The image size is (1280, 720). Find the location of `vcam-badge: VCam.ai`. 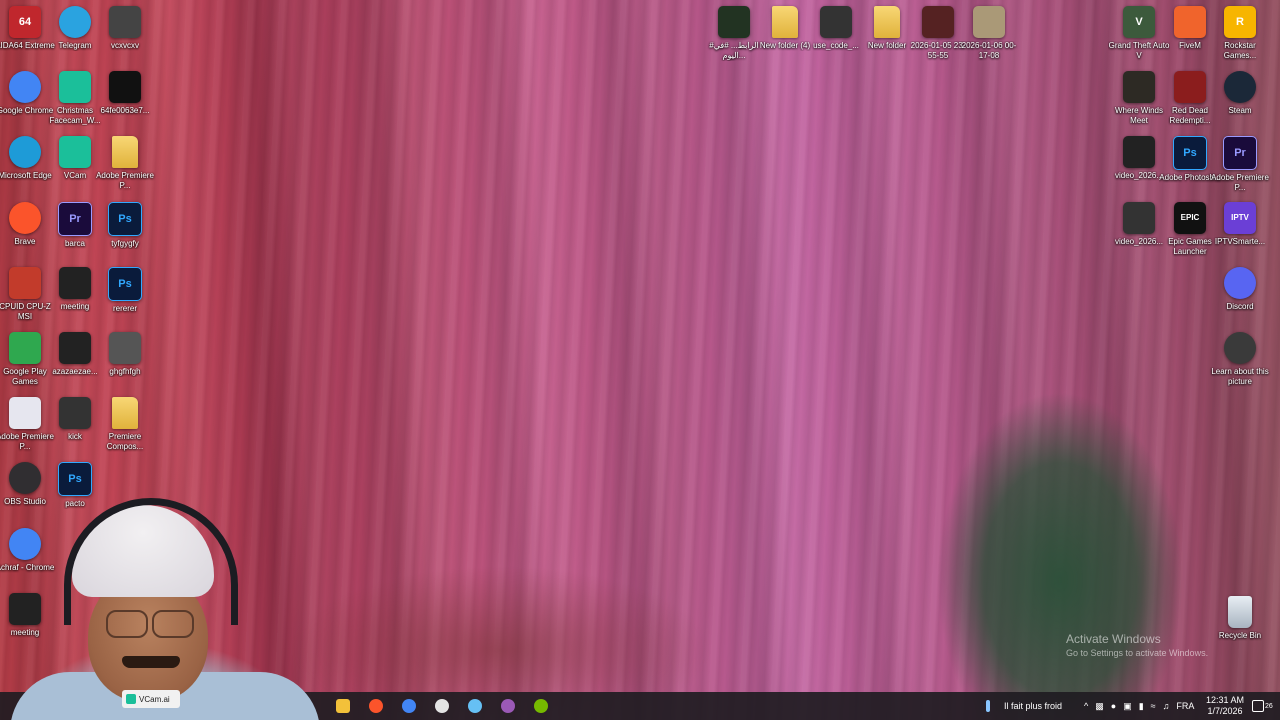

vcam-badge: VCam.ai is located at coordinates (151, 699).